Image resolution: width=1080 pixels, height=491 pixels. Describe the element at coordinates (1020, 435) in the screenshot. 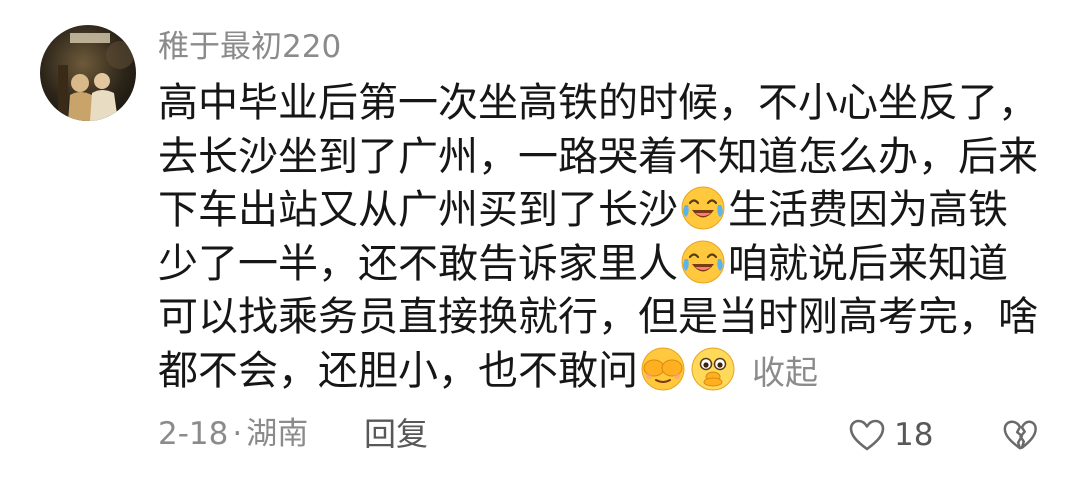

I see `broken-heart-icon` at that location.